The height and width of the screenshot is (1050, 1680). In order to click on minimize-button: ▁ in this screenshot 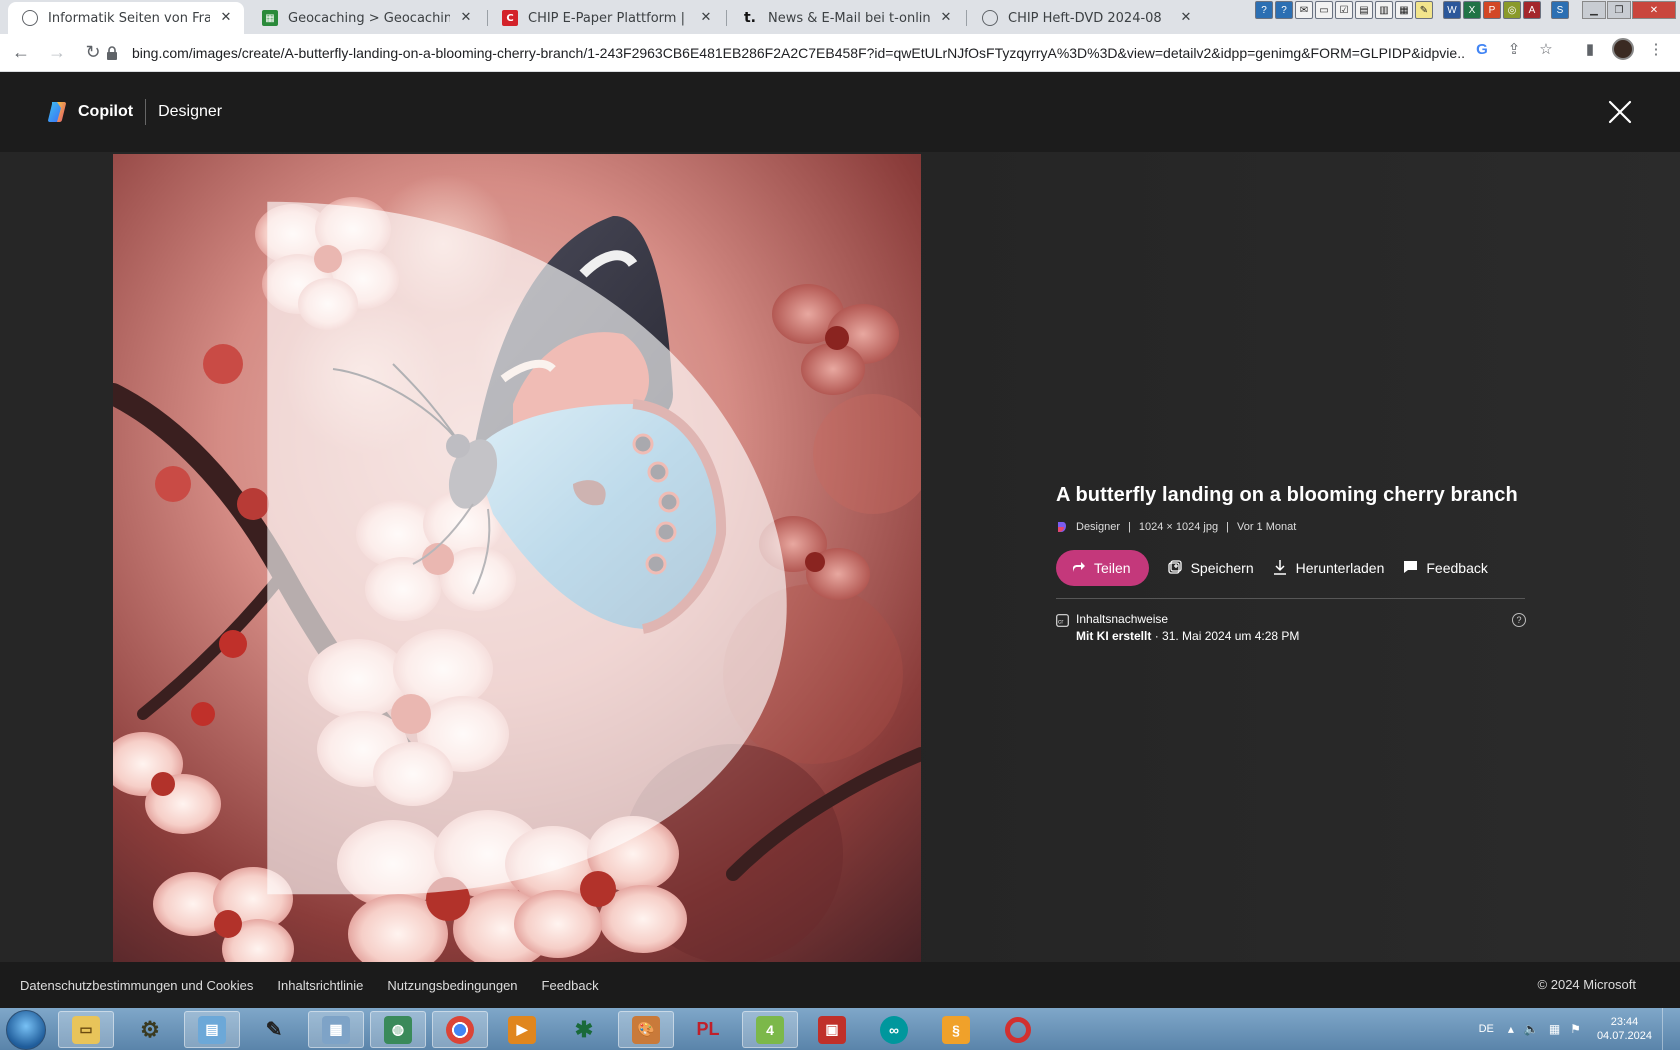, I will do `click(1594, 10)`.